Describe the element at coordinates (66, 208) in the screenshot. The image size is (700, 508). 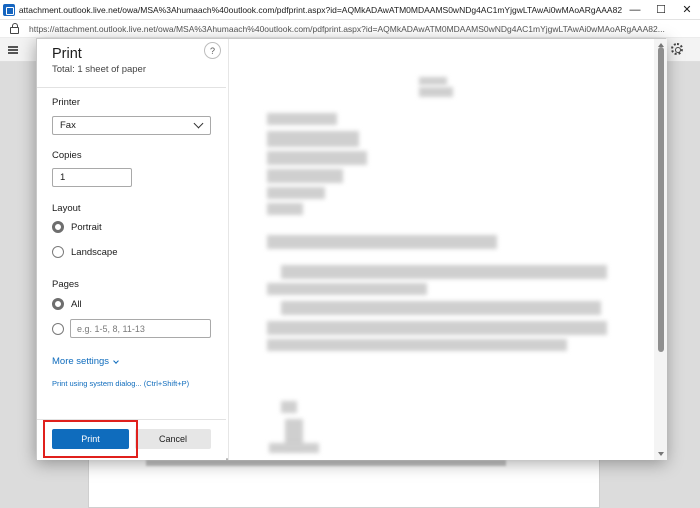
I see `layout-label: Layout` at that location.